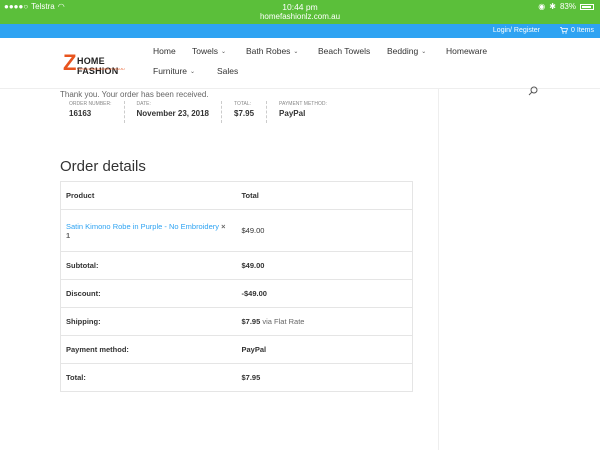 The image size is (600, 450). I want to click on top-utility-bar: Login/ Register 0 Items, so click(300, 31).